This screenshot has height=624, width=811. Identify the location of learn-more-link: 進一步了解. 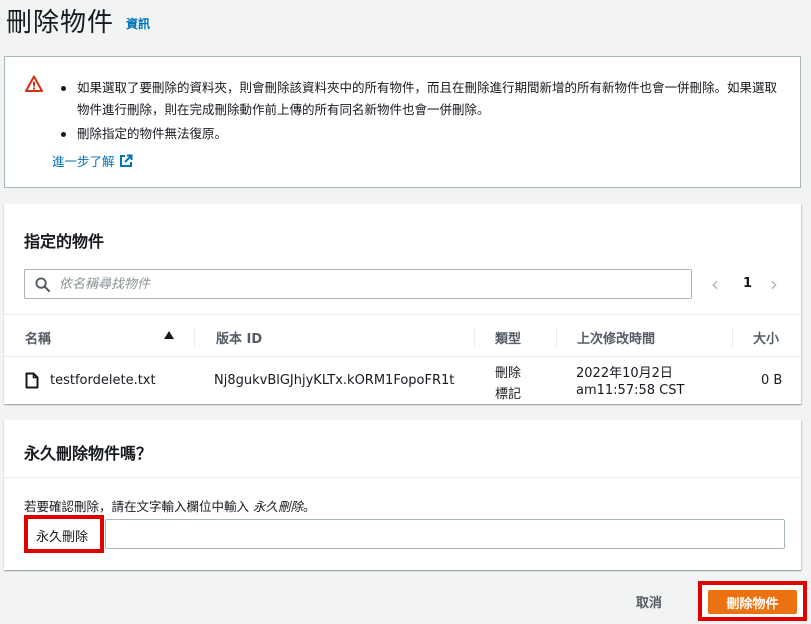
(92, 160).